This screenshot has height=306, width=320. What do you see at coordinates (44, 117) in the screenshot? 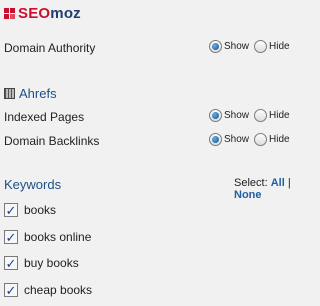
I see `indexed-pages-label: Indexed Pages` at bounding box center [44, 117].